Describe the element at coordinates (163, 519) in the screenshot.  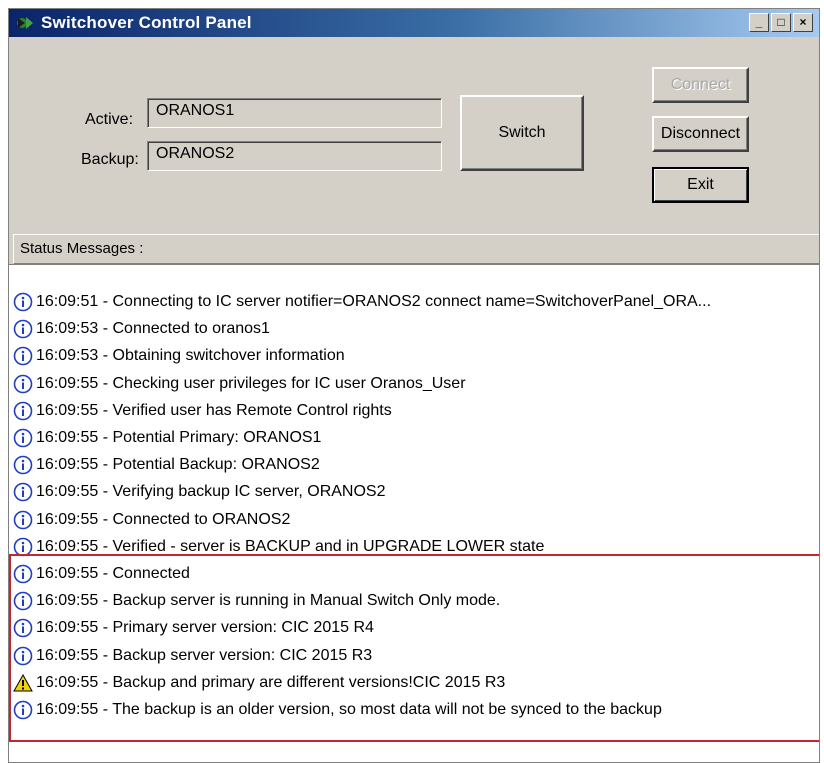
I see `status-message-text: 16:09:55 - Connected to ORANOS2` at that location.